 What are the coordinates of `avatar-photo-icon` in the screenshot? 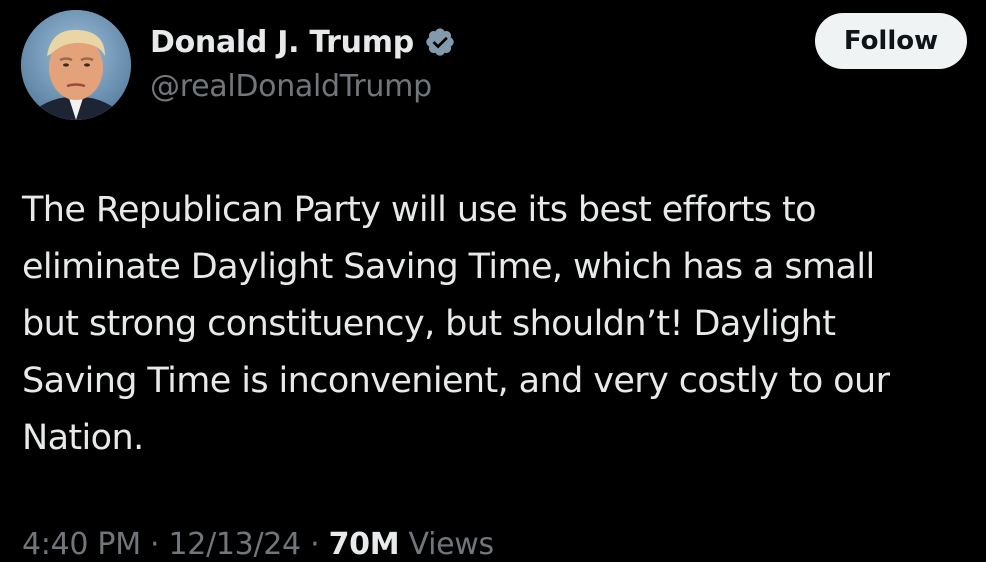 It's located at (76, 65).